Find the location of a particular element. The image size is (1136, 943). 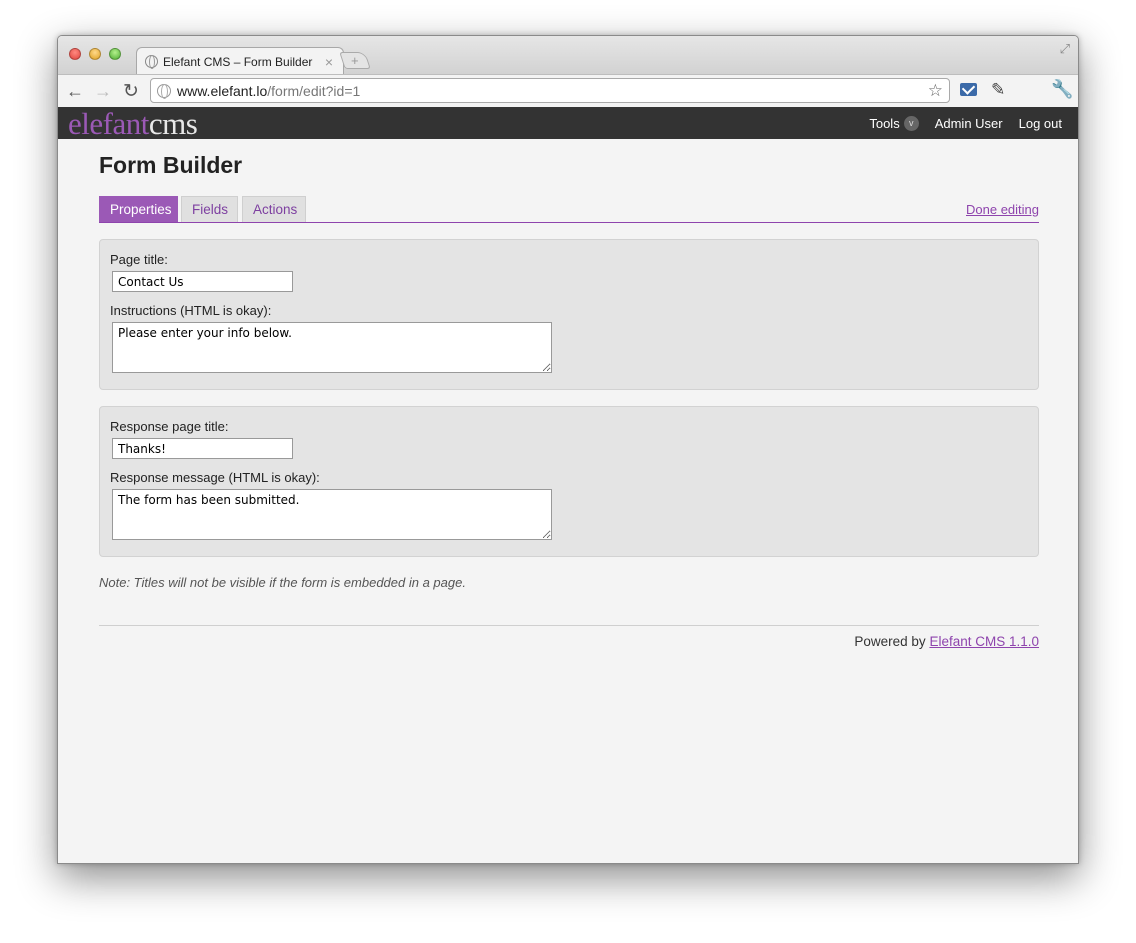

url-host: www.elefant.lo is located at coordinates (222, 90).